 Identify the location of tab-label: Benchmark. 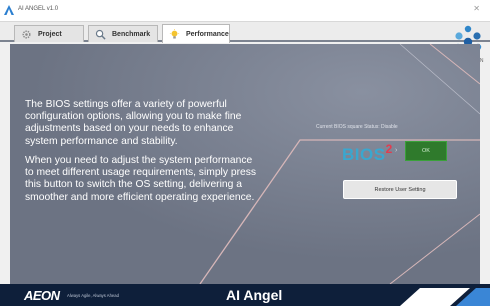
(131, 34).